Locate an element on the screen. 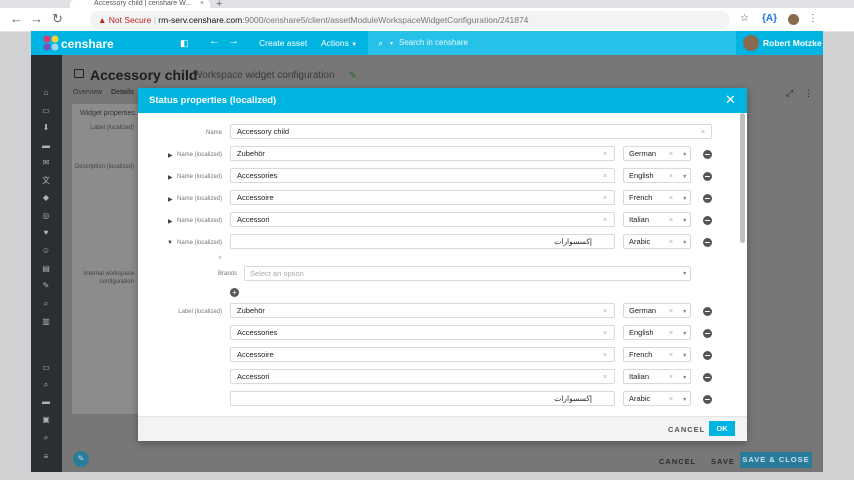 The image size is (854, 480). tab-details: Details is located at coordinates (122, 92).